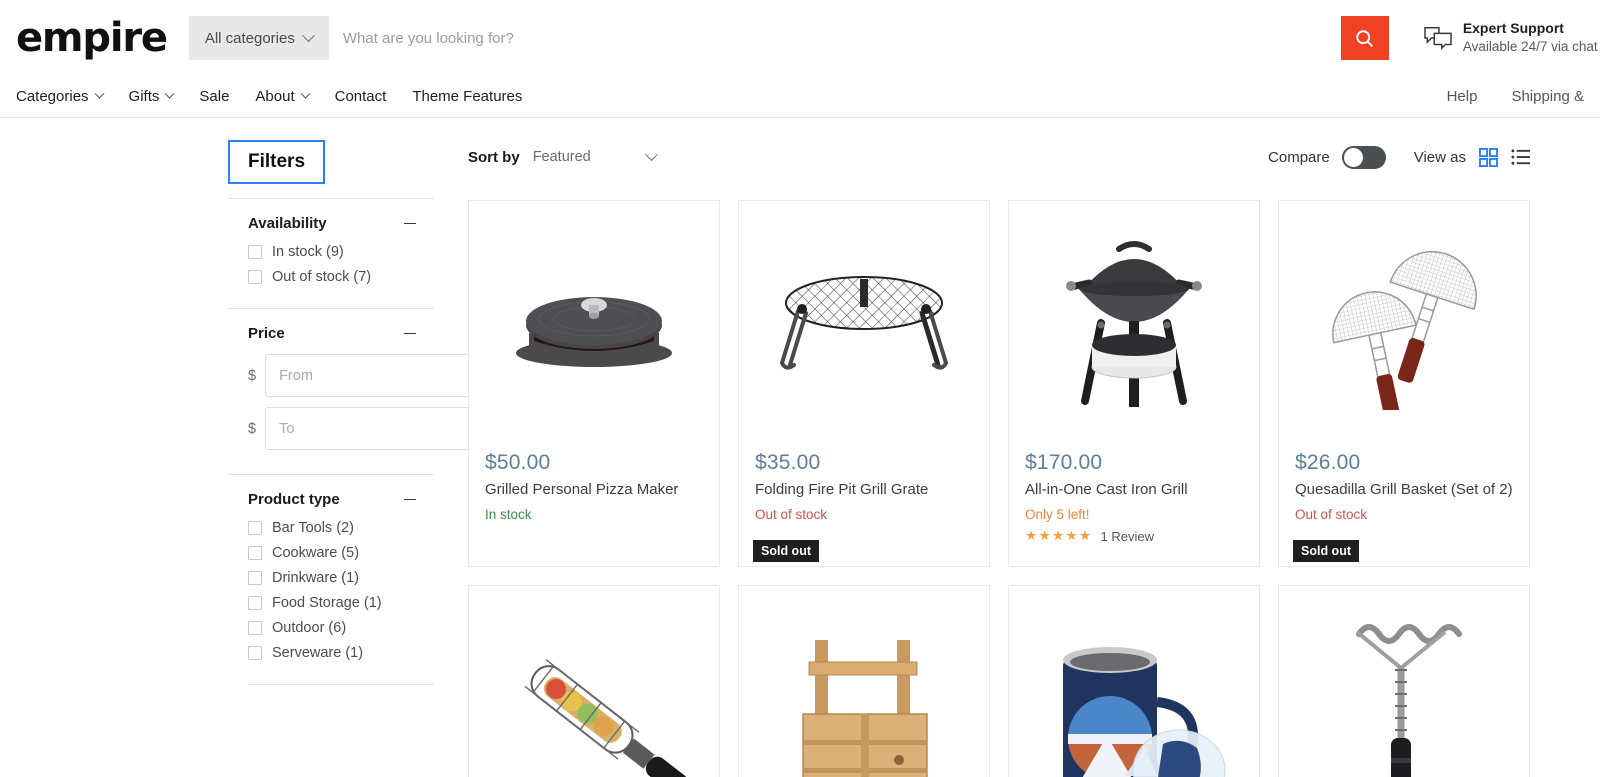  I want to click on nav-label: Sale, so click(214, 96).